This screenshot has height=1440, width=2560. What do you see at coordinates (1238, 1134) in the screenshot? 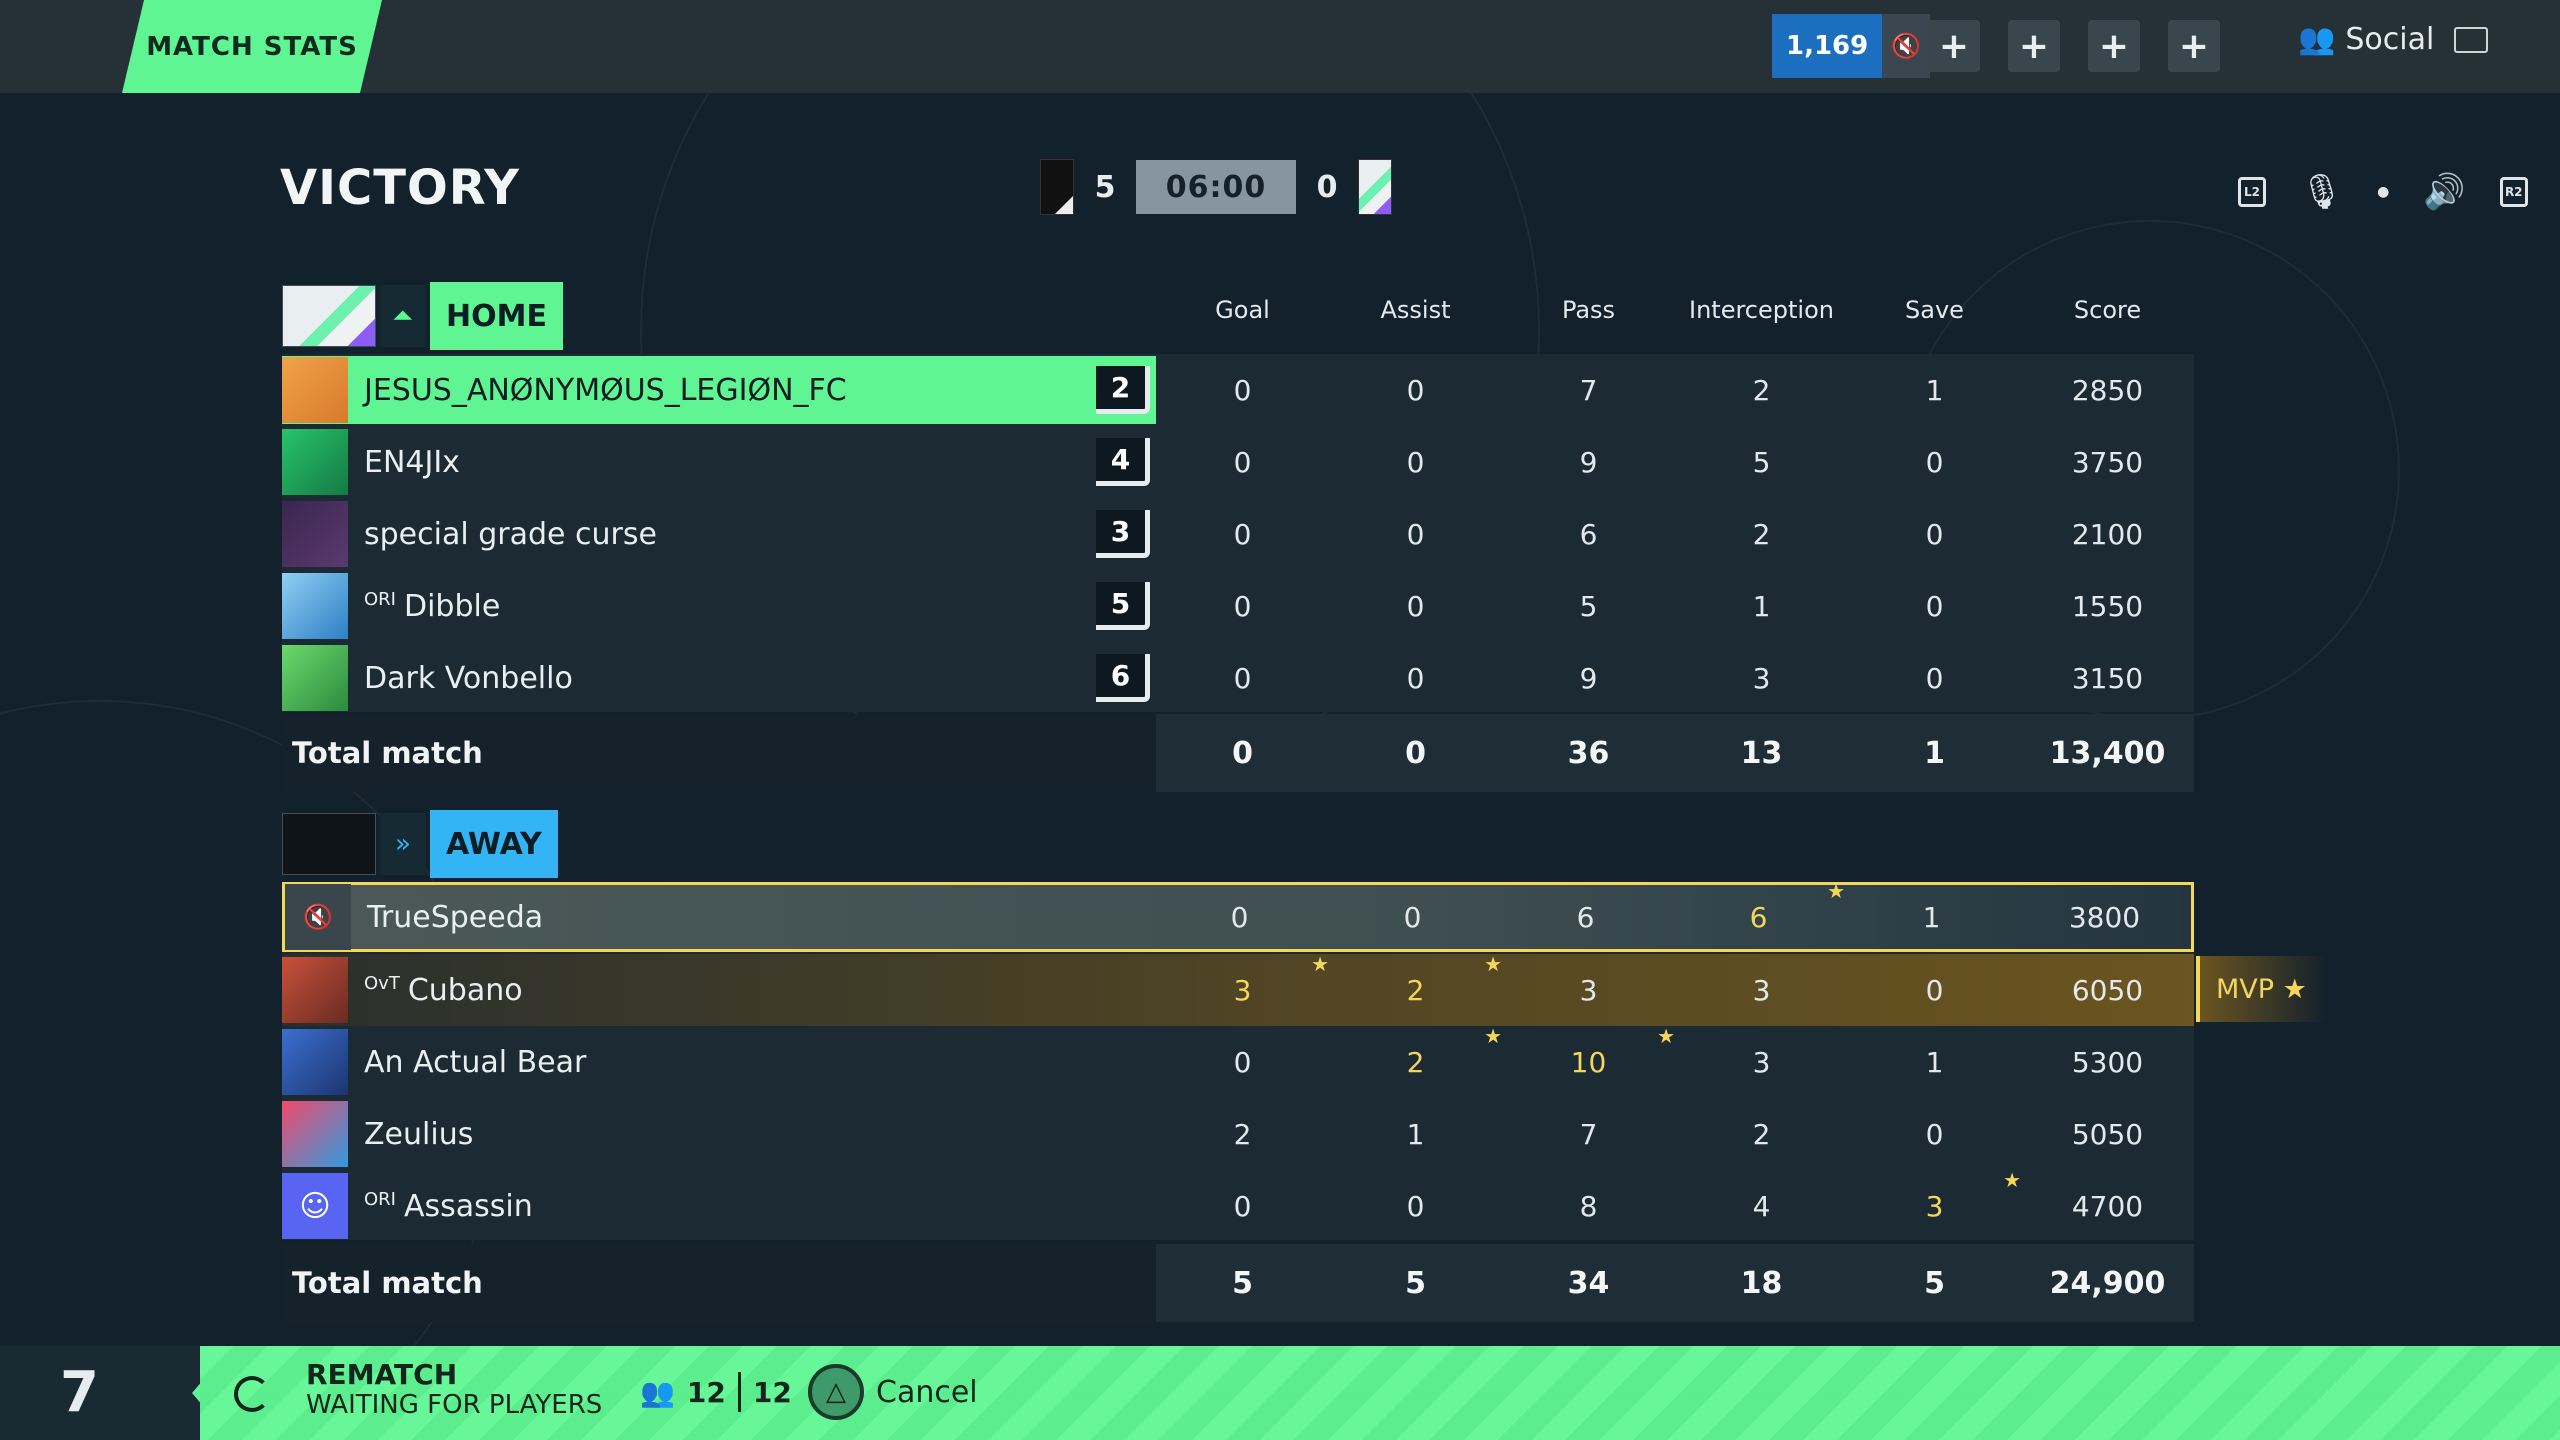
I see `table-row: Zeulius 2 1 7 2 0 5050` at bounding box center [1238, 1134].